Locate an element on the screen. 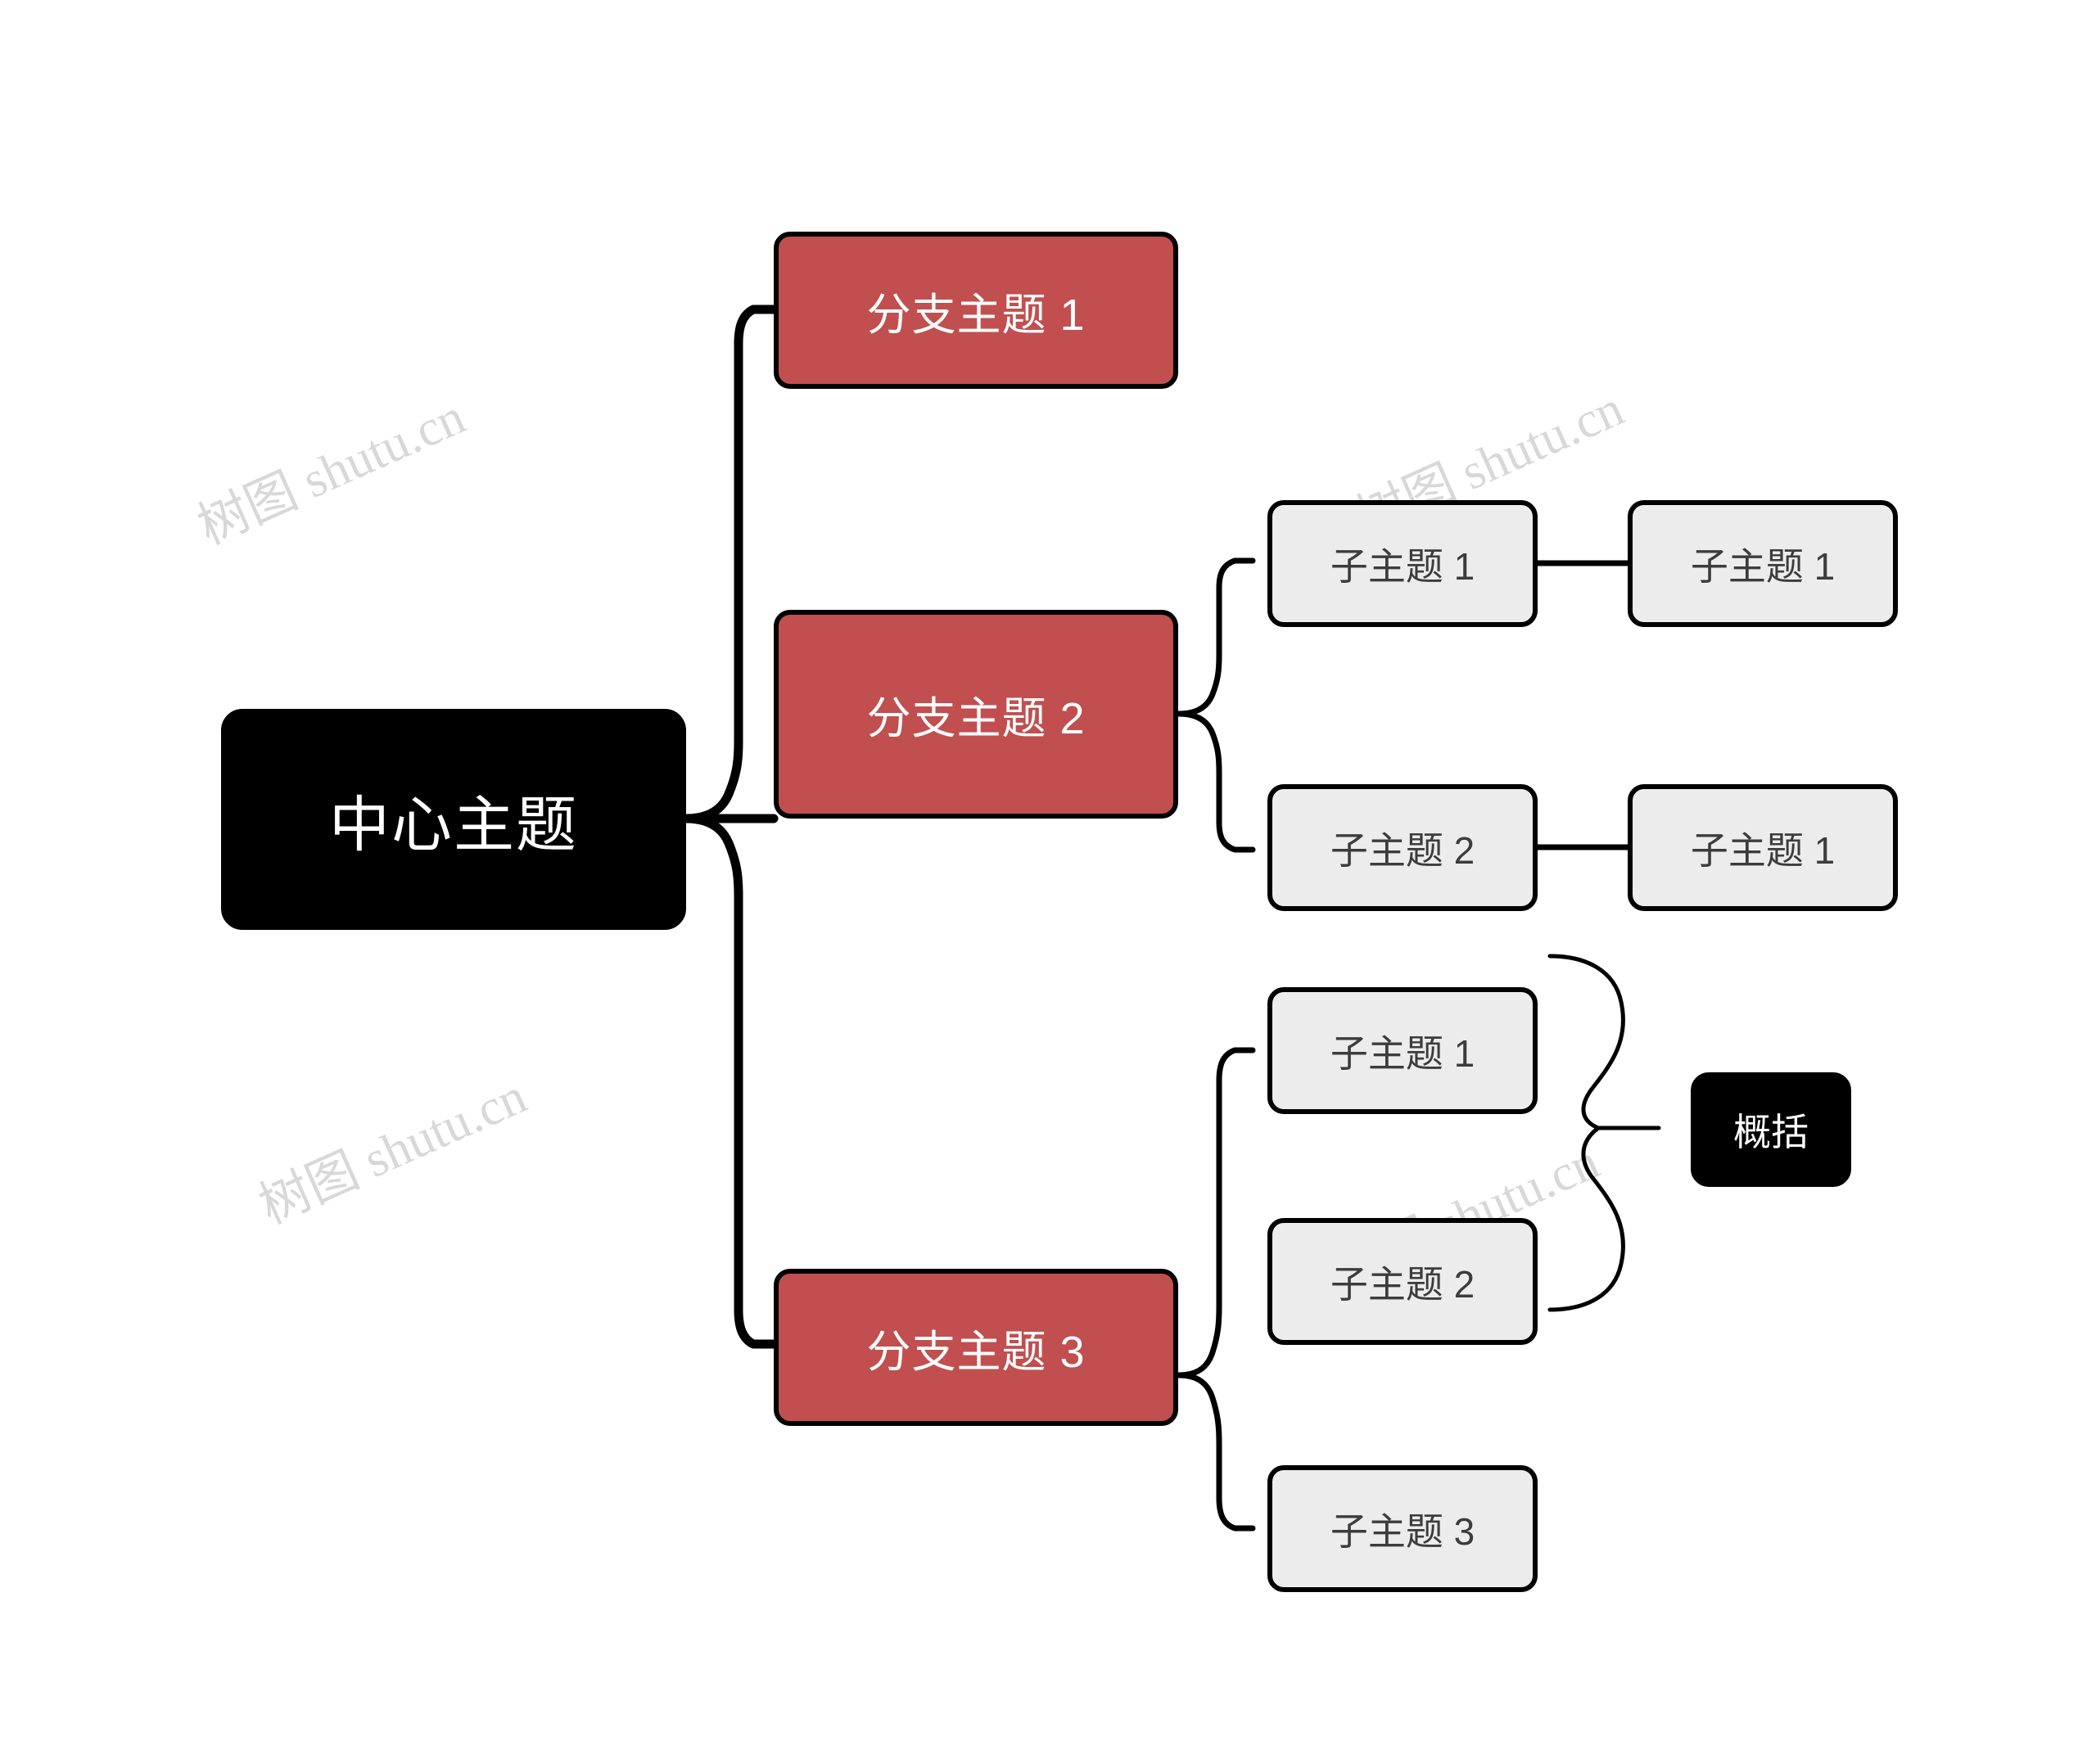  branch-node-2-label: 分支主题 2 is located at coordinates (976, 719).